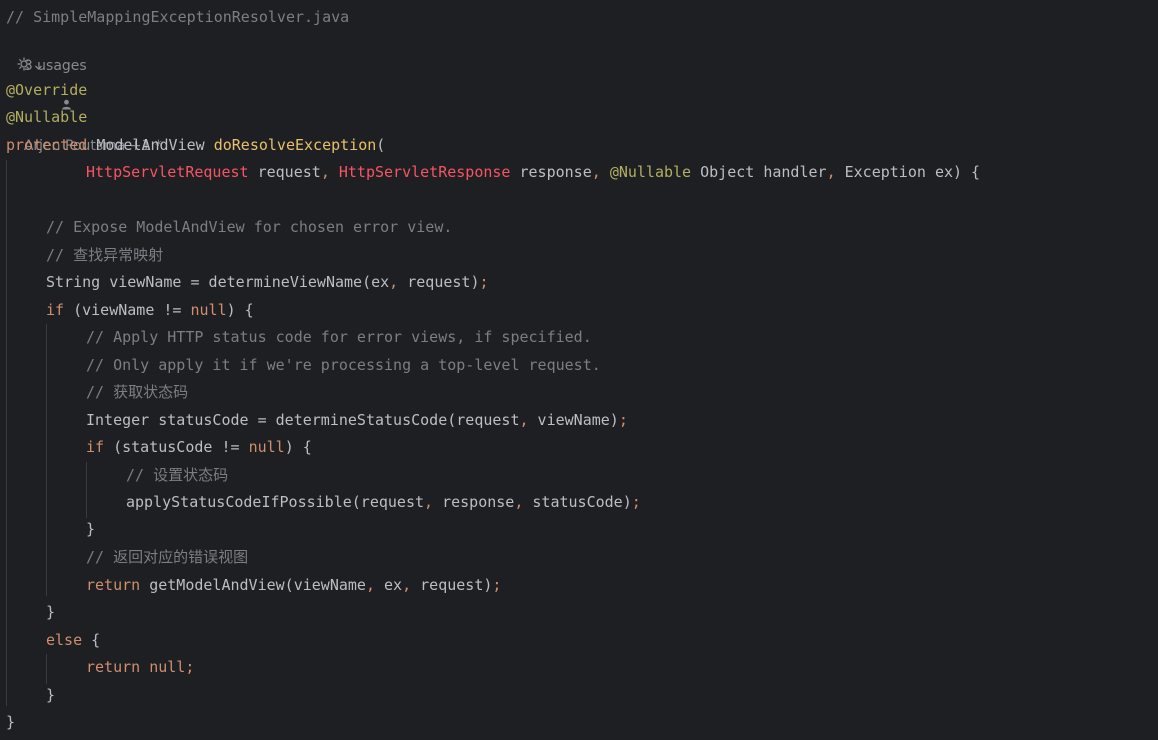 Image resolution: width=1158 pixels, height=740 pixels. Describe the element at coordinates (181, 447) in the screenshot. I see `if-condition: (statusCode !=` at that location.